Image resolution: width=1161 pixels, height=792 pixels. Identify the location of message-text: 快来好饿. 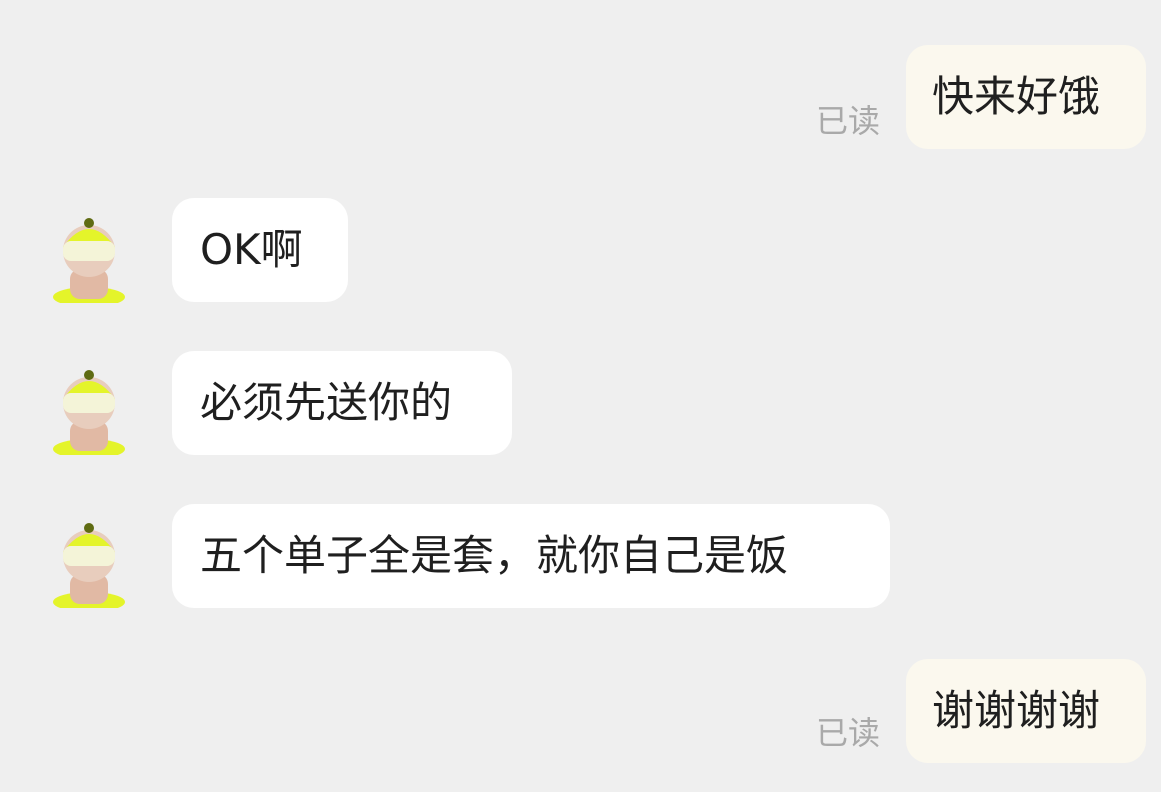
(1016, 96).